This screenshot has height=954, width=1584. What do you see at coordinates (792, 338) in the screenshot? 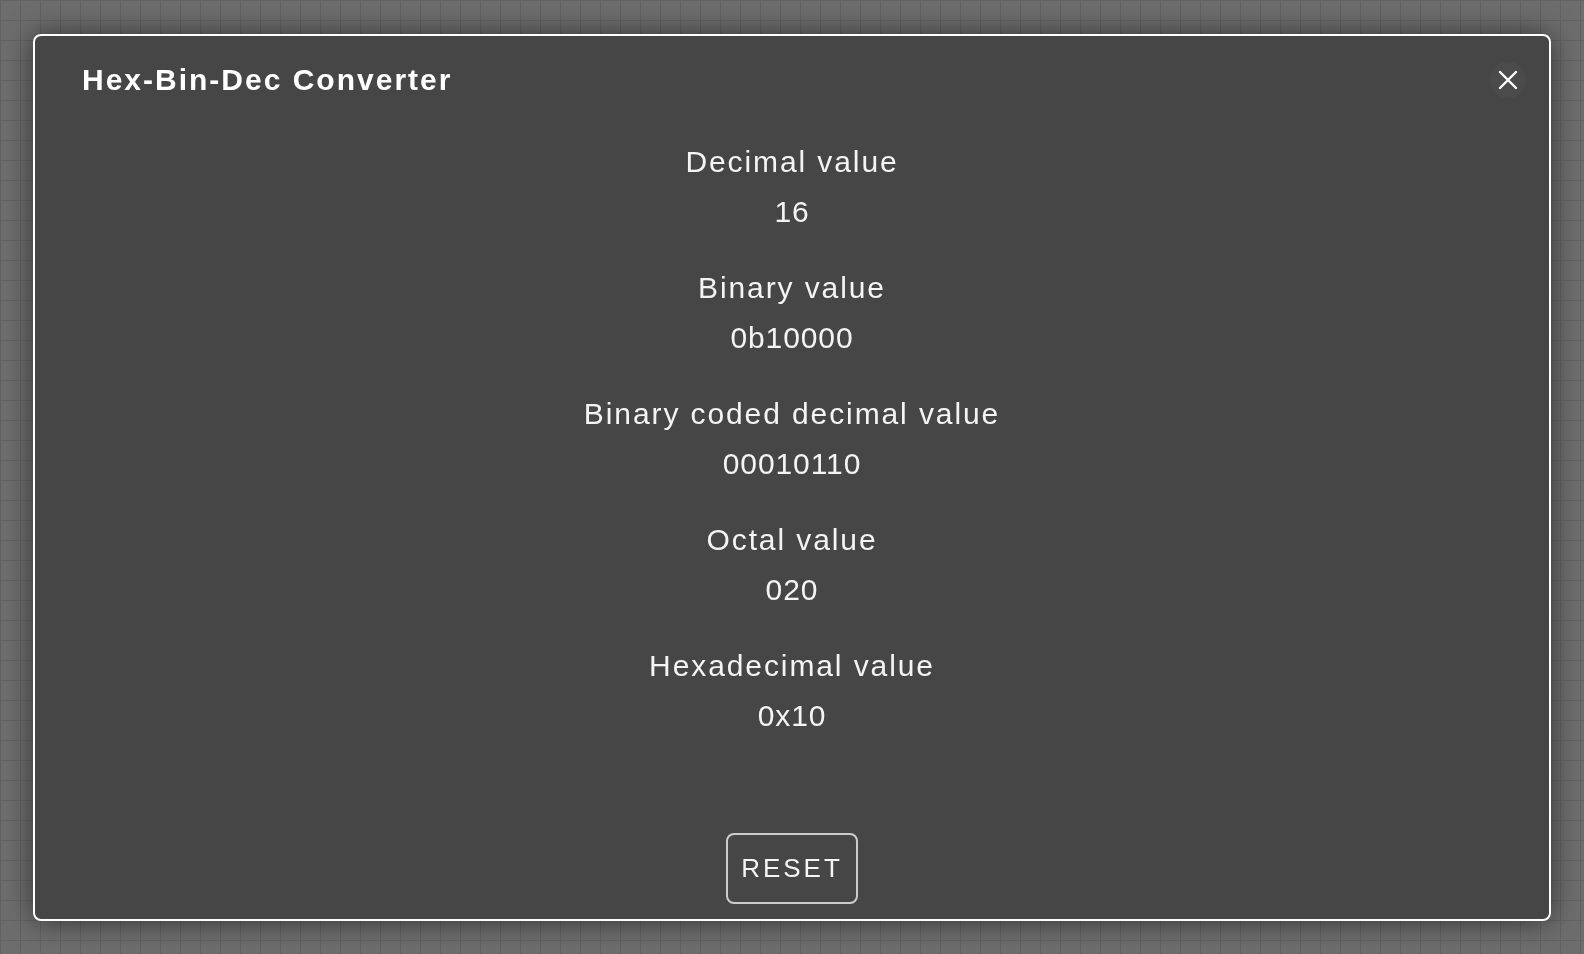
I see `field-value: 0b10000` at bounding box center [792, 338].